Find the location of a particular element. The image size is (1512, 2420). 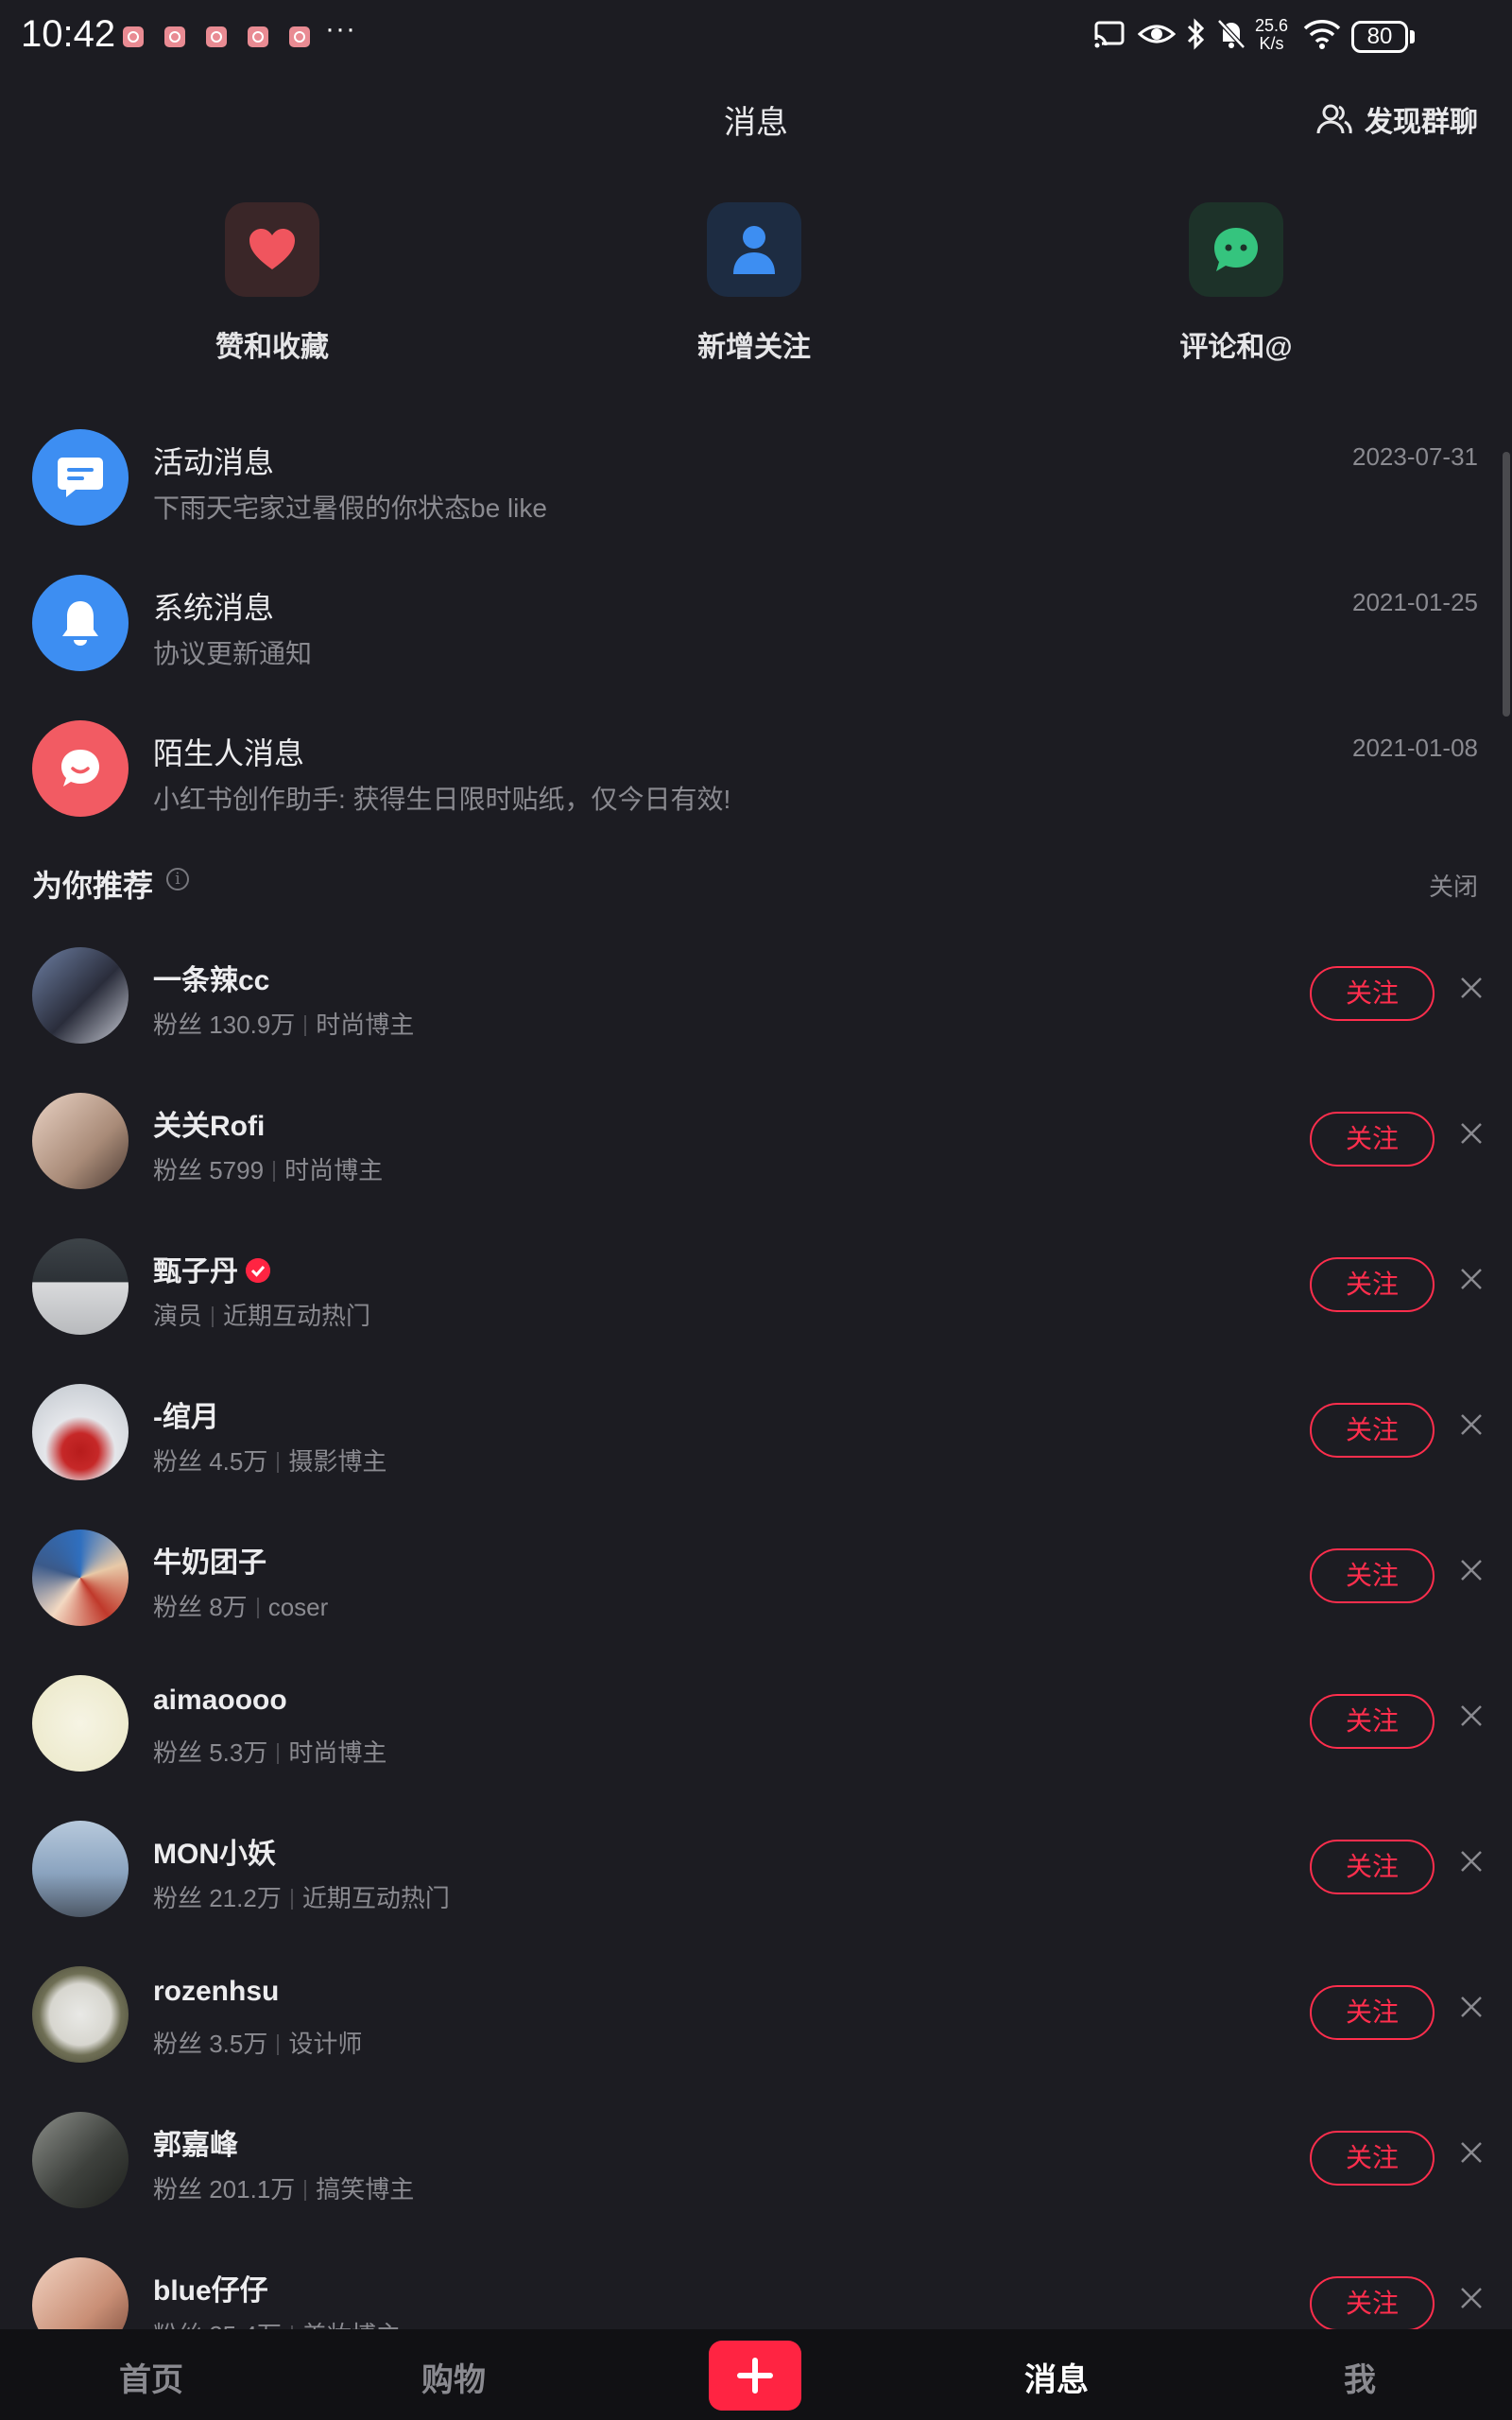

new-followers-tile: 新增关注 is located at coordinates (754, 283).